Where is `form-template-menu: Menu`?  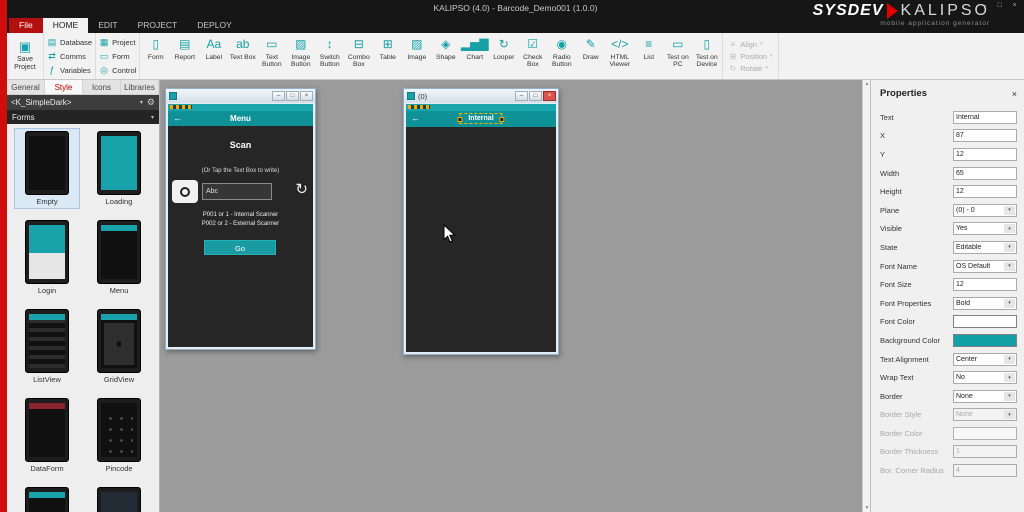
form-template-menu: Menu is located at coordinates (119, 257).